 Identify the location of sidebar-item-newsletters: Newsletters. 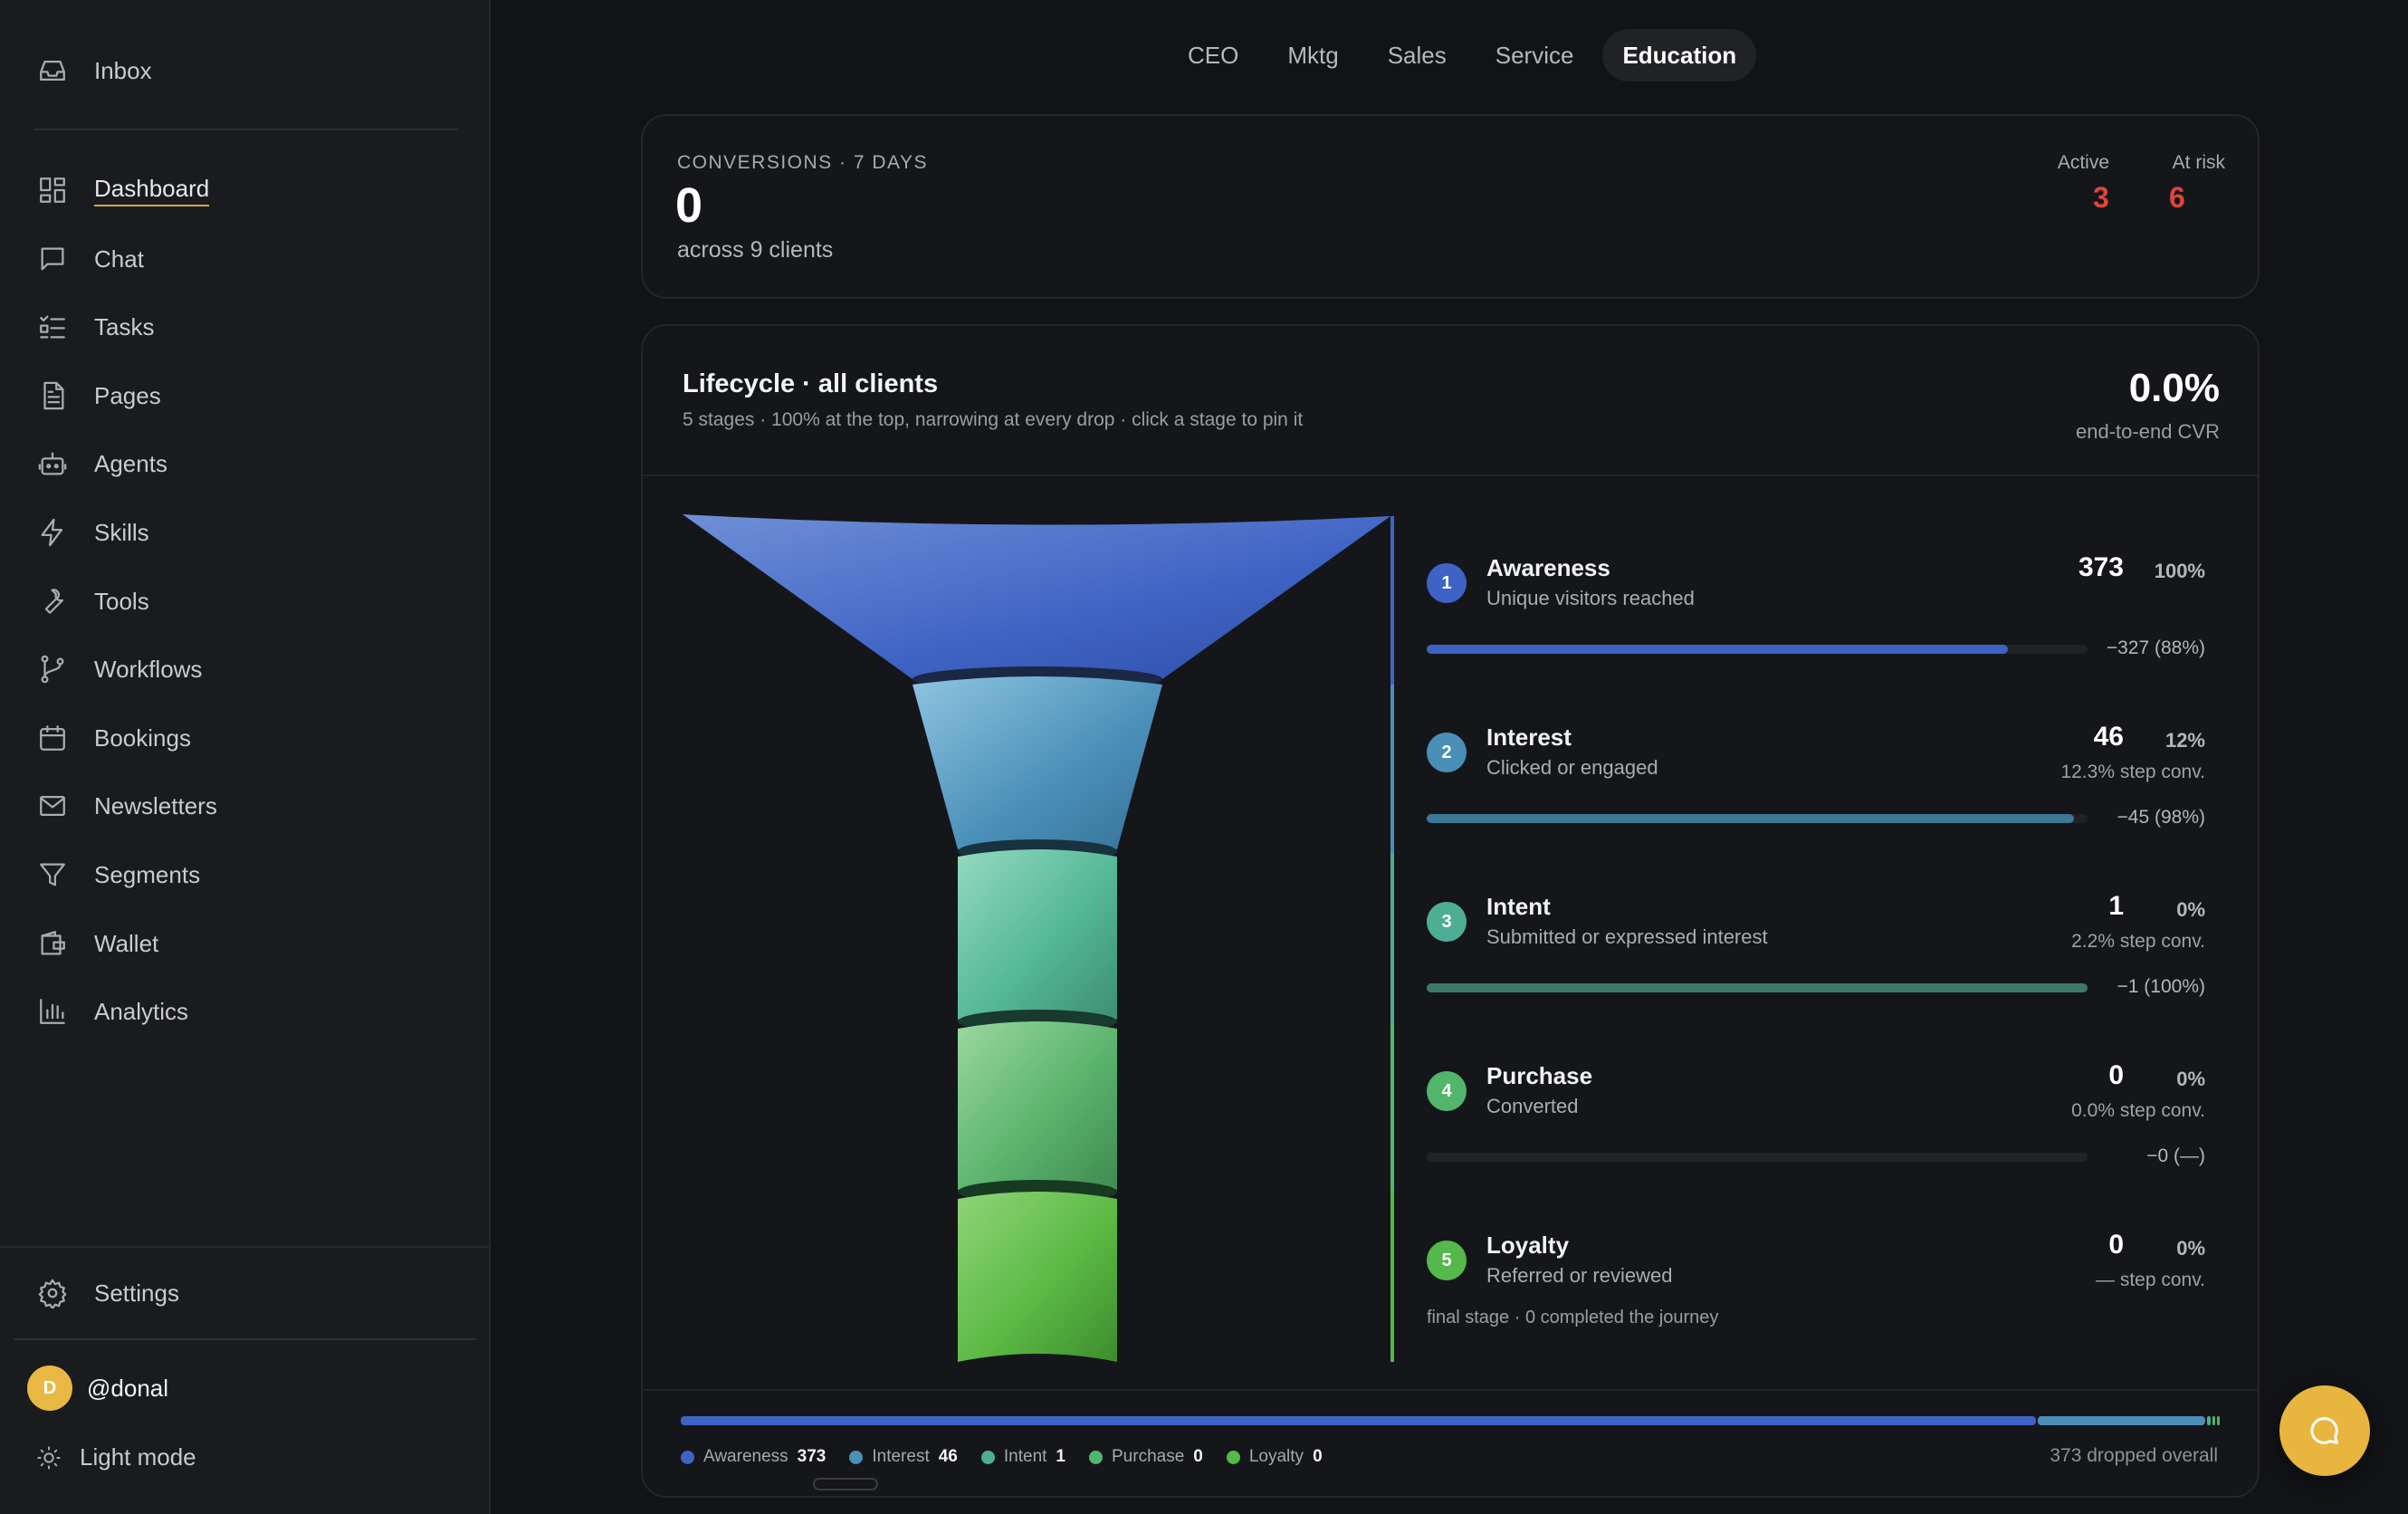
(244, 806).